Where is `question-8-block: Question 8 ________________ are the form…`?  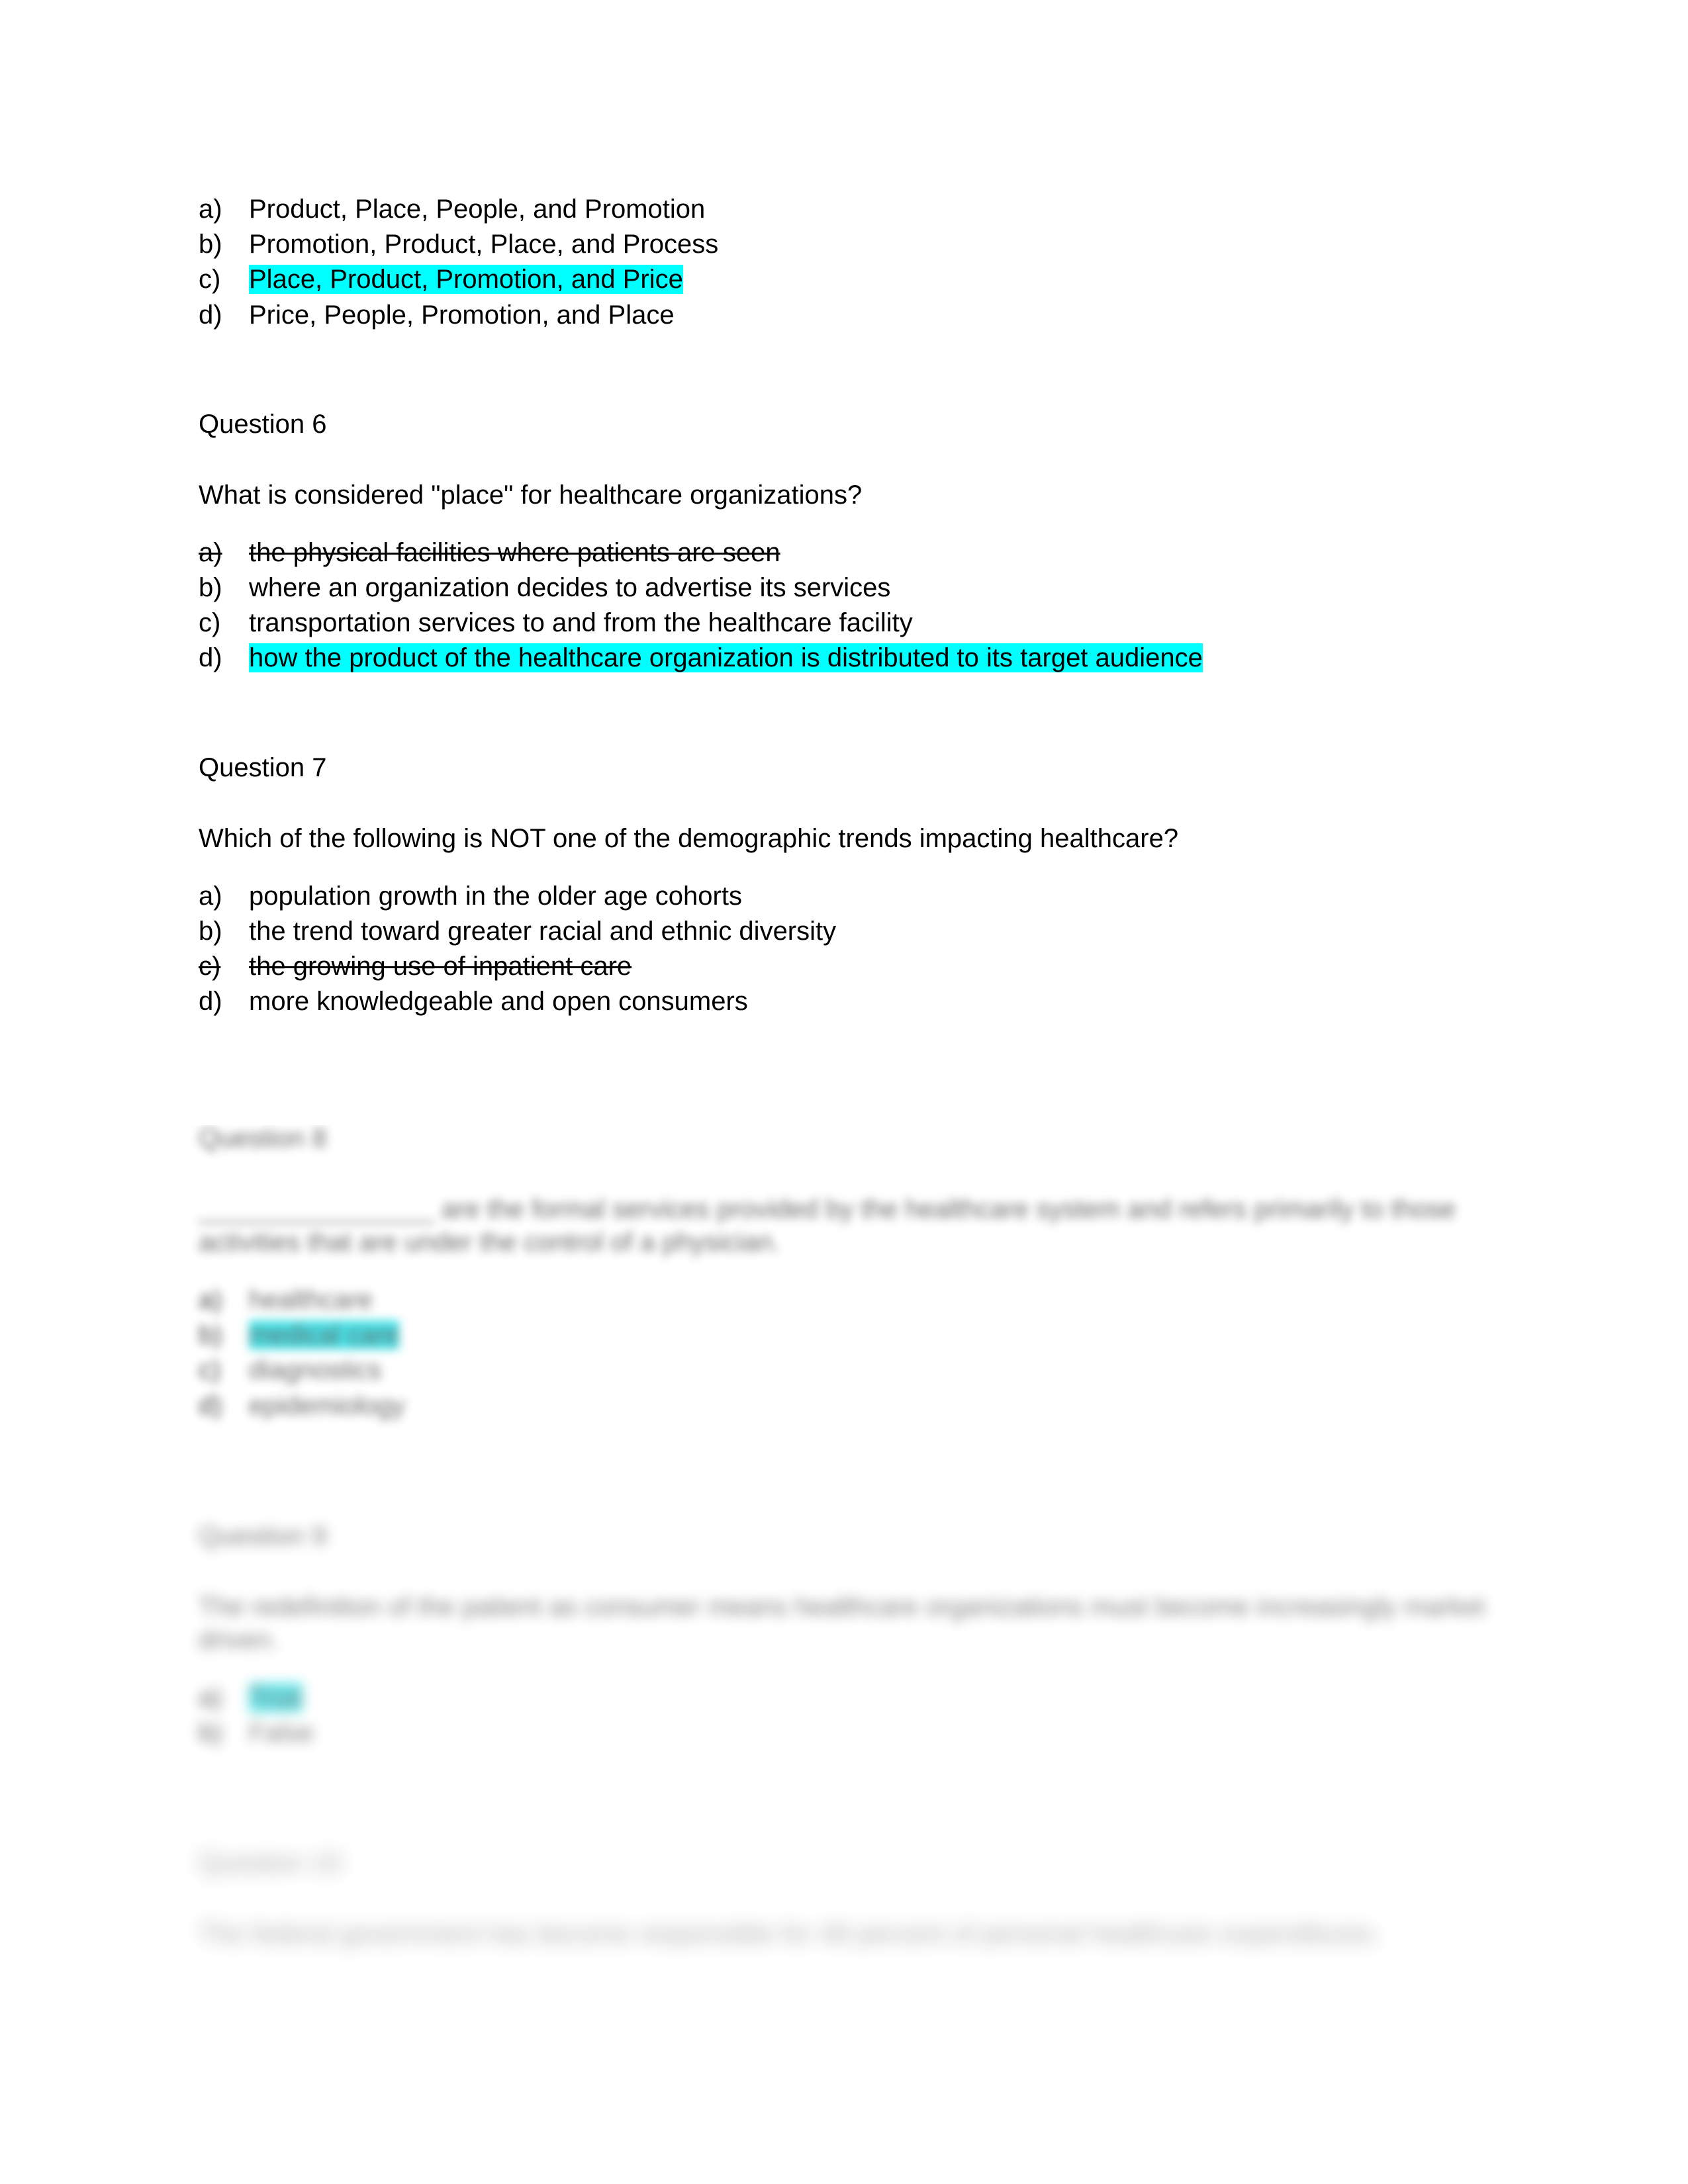
question-8-block: Question 8 ________________ are the form… is located at coordinates (847, 1274).